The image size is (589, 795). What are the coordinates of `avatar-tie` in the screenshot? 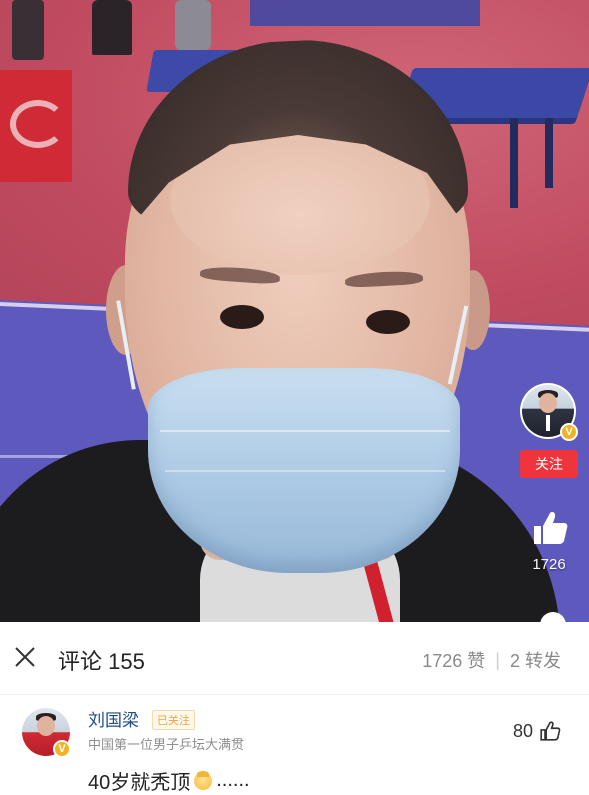 It's located at (548, 423).